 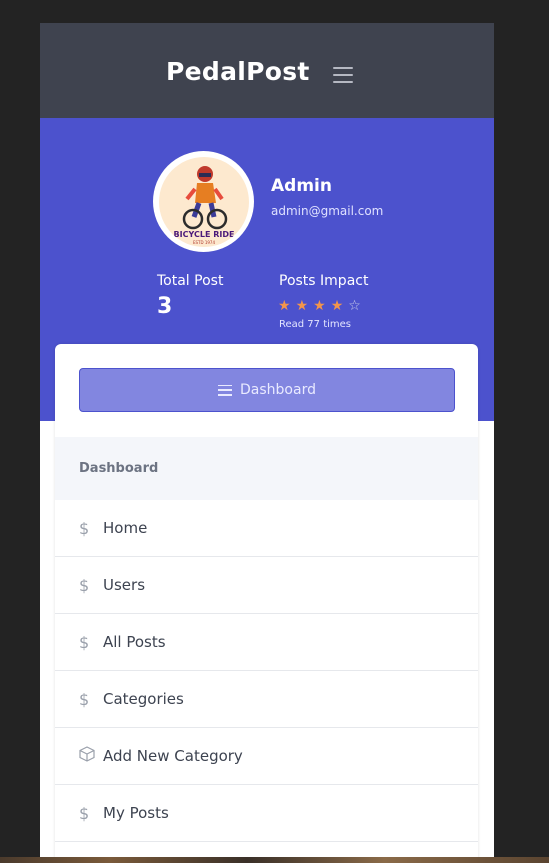 What do you see at coordinates (343, 75) in the screenshot?
I see `hamburger-menu-icon` at bounding box center [343, 75].